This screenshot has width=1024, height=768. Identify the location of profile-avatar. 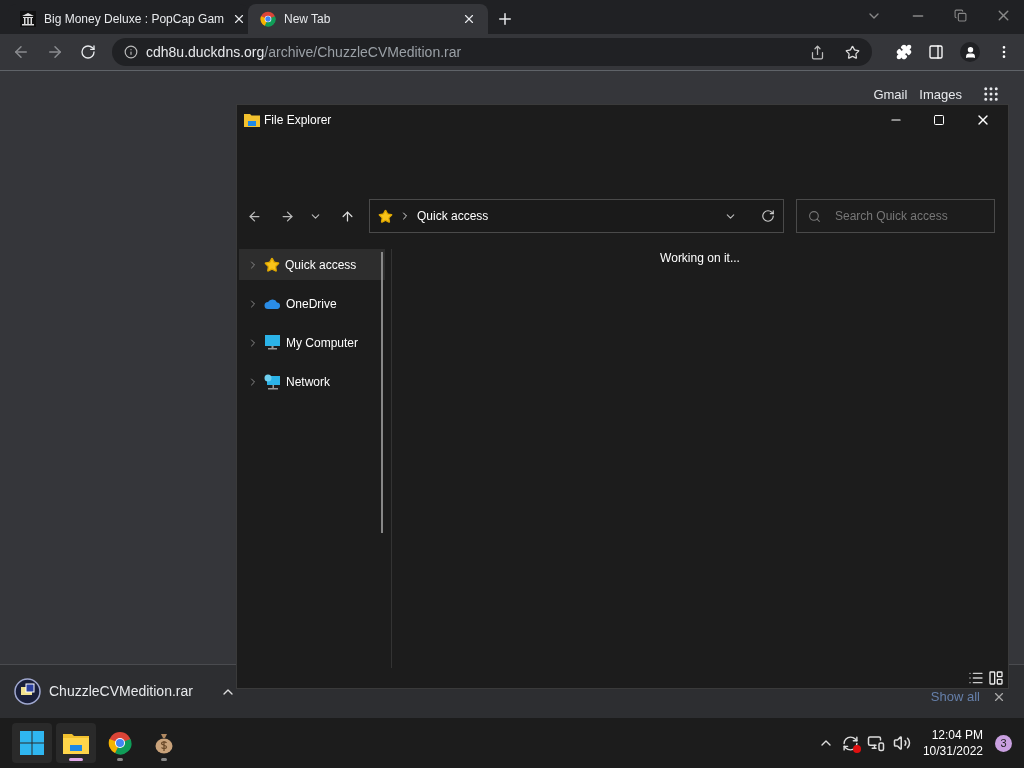
(970, 52).